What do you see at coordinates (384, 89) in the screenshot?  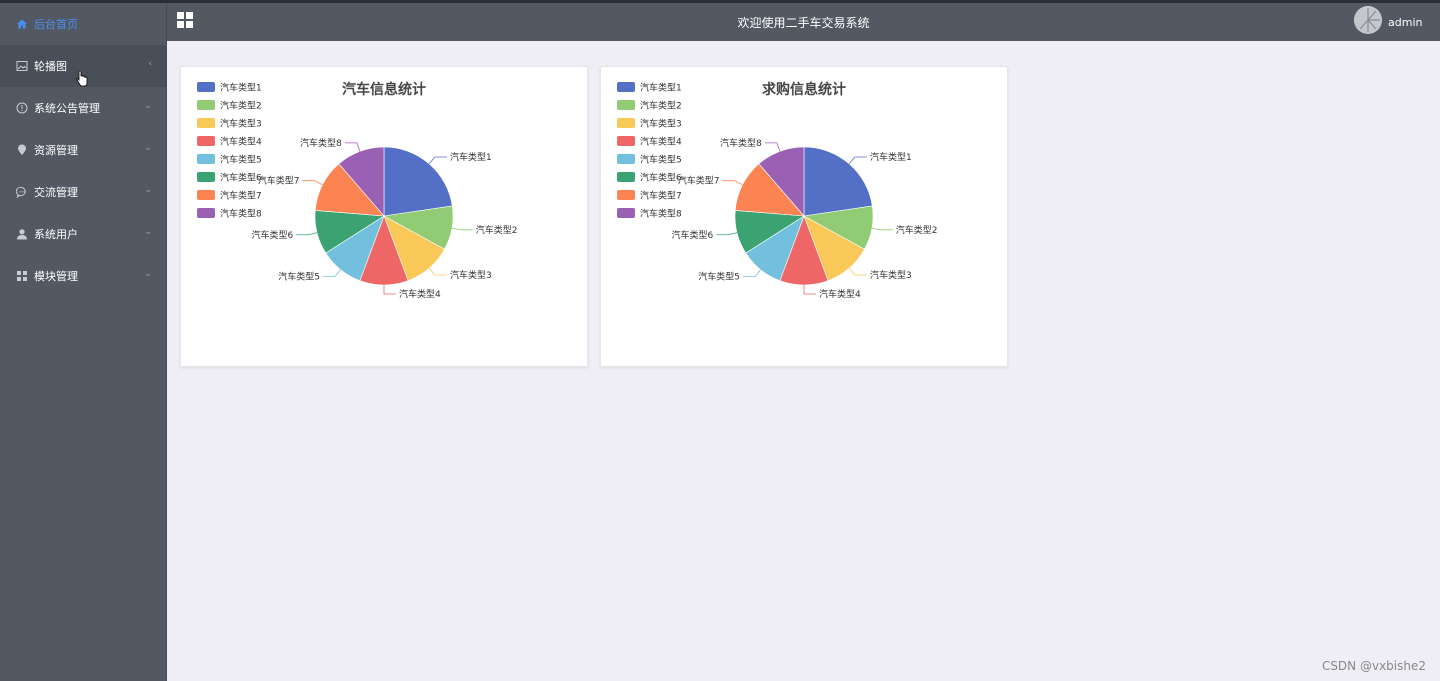 I see `chart-title: 汽车信息统计` at bounding box center [384, 89].